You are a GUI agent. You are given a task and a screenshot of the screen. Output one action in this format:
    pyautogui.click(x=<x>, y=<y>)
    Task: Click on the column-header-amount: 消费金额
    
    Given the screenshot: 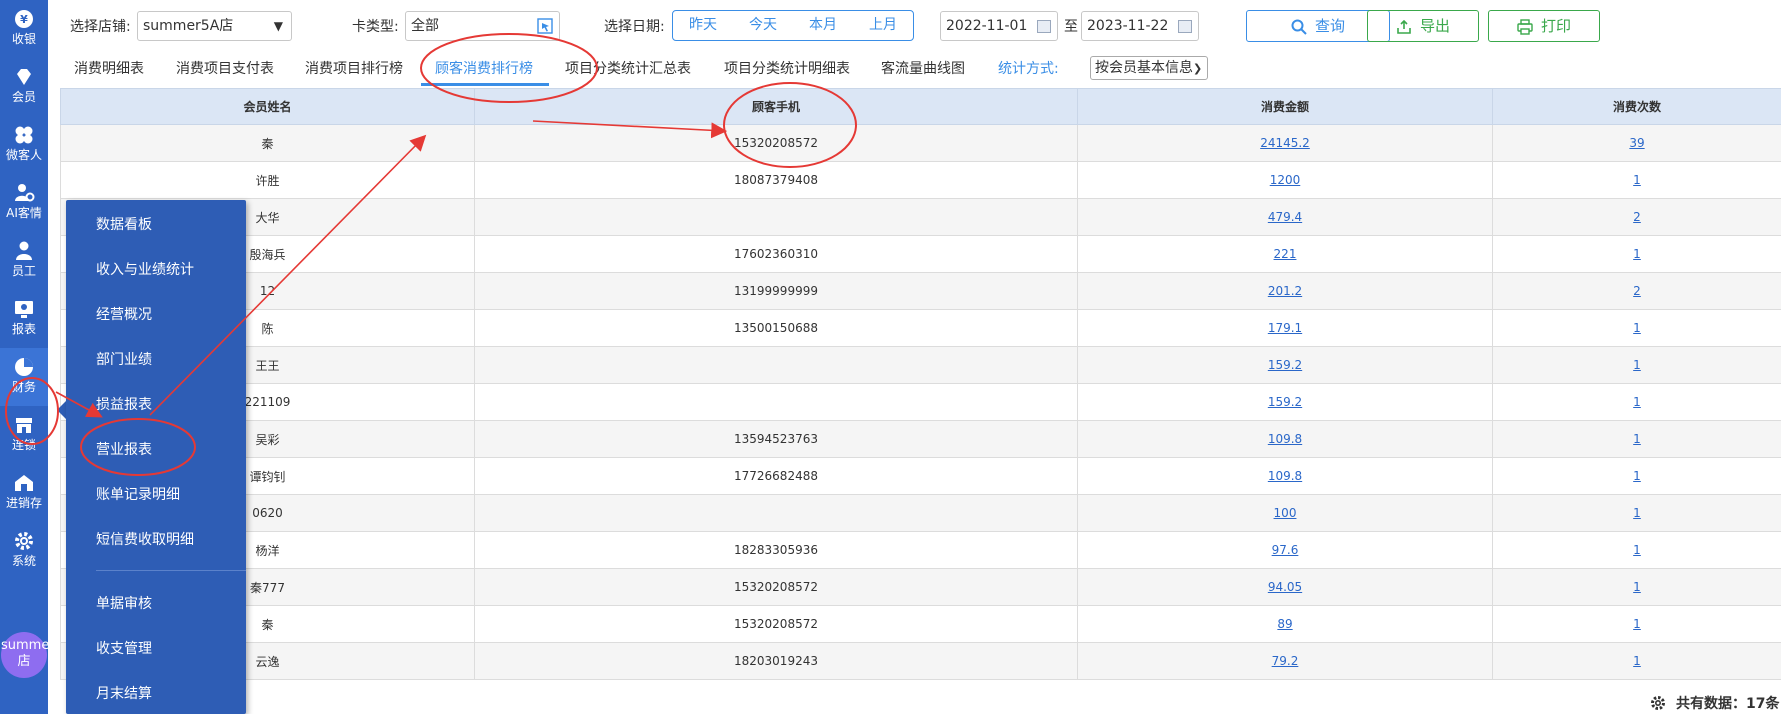 What is the action you would take?
    pyautogui.click(x=1285, y=106)
    